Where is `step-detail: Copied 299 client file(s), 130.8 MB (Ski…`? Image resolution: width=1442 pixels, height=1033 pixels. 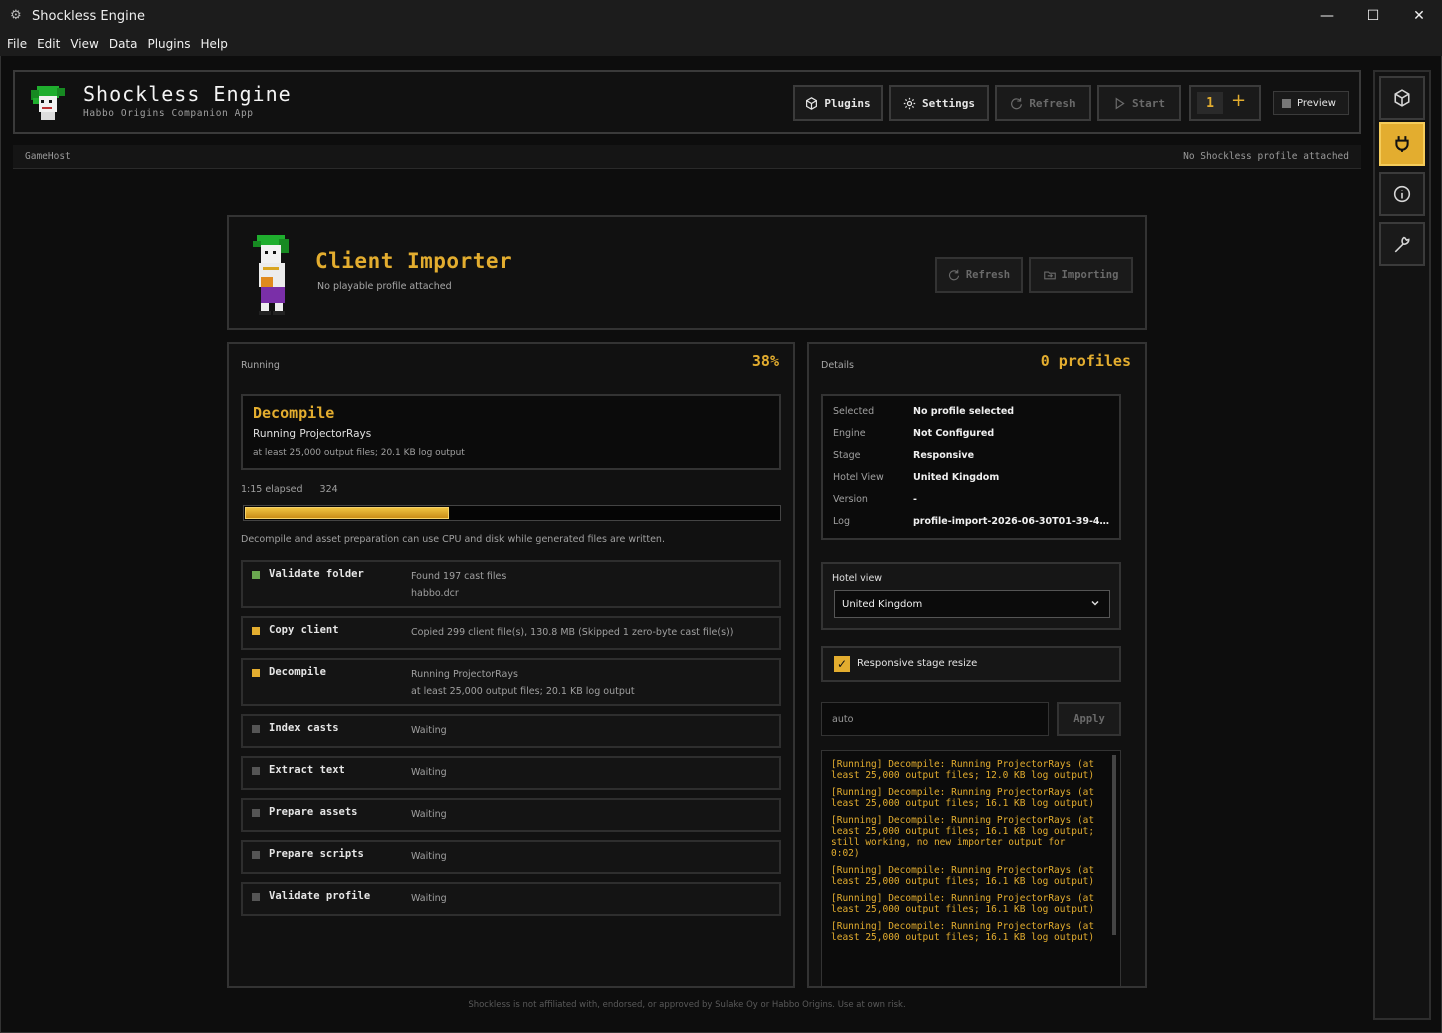
step-detail: Copied 299 client file(s), 130.8 MB (Ski… is located at coordinates (572, 632).